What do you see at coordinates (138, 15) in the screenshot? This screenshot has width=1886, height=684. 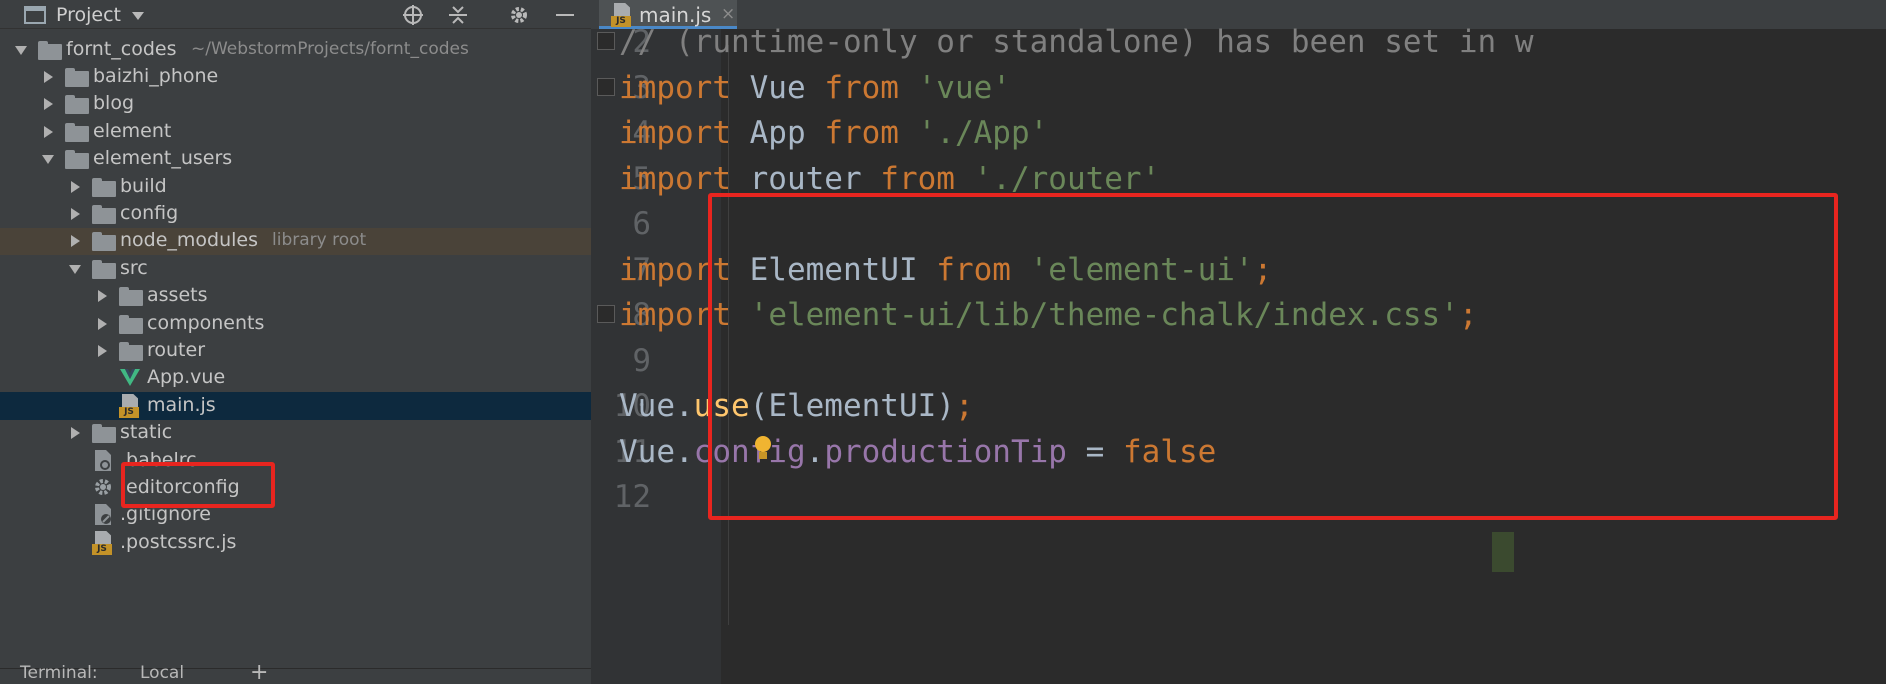 I see `chevron-down-icon` at bounding box center [138, 15].